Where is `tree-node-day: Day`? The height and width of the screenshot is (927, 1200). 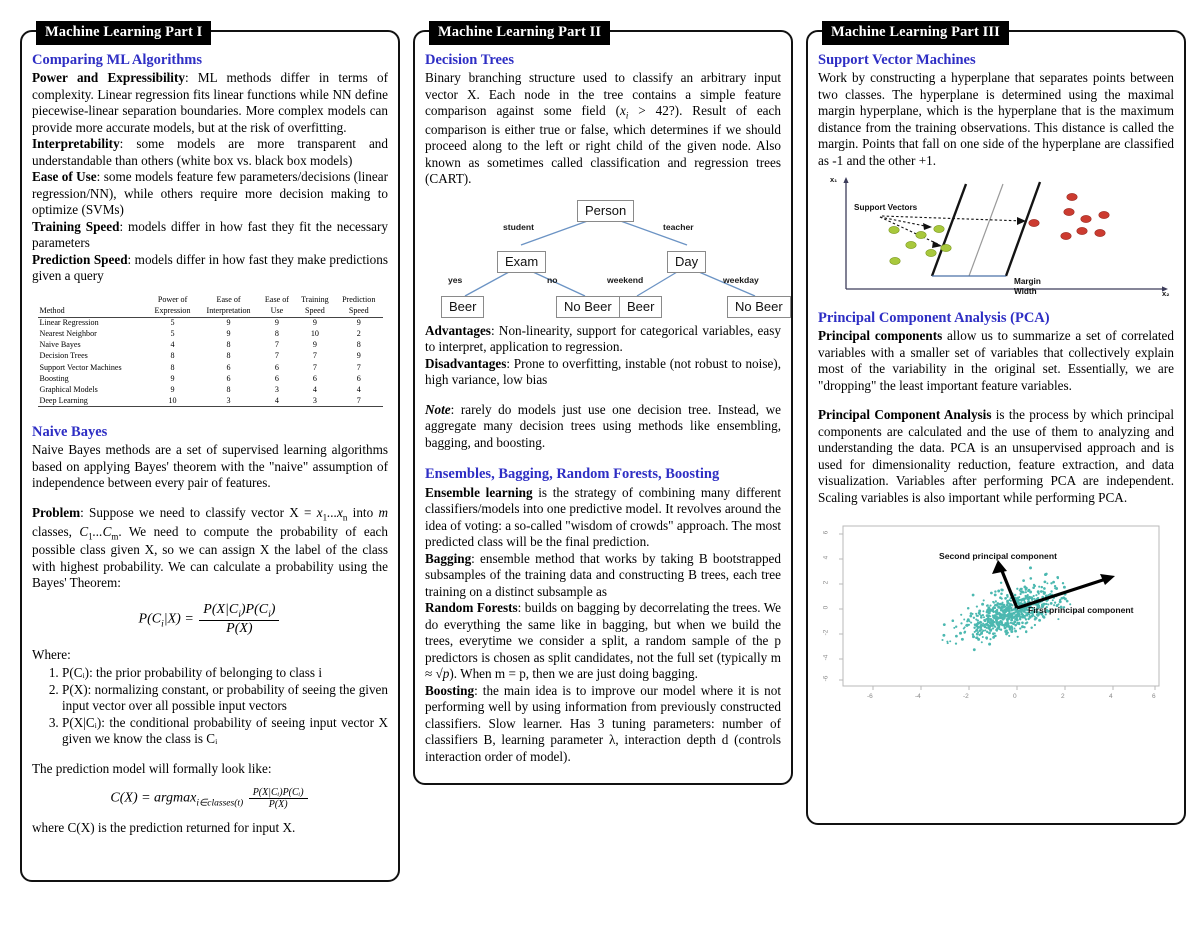 tree-node-day: Day is located at coordinates (687, 261).